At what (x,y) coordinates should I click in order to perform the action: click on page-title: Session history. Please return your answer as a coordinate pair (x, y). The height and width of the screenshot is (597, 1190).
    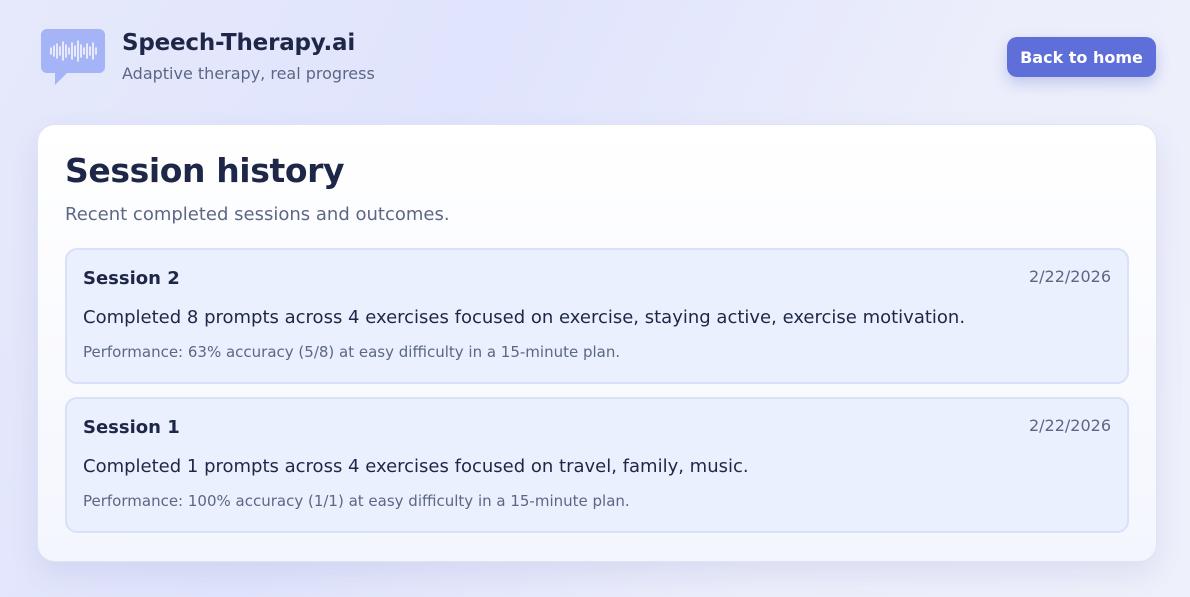
    Looking at the image, I should click on (205, 170).